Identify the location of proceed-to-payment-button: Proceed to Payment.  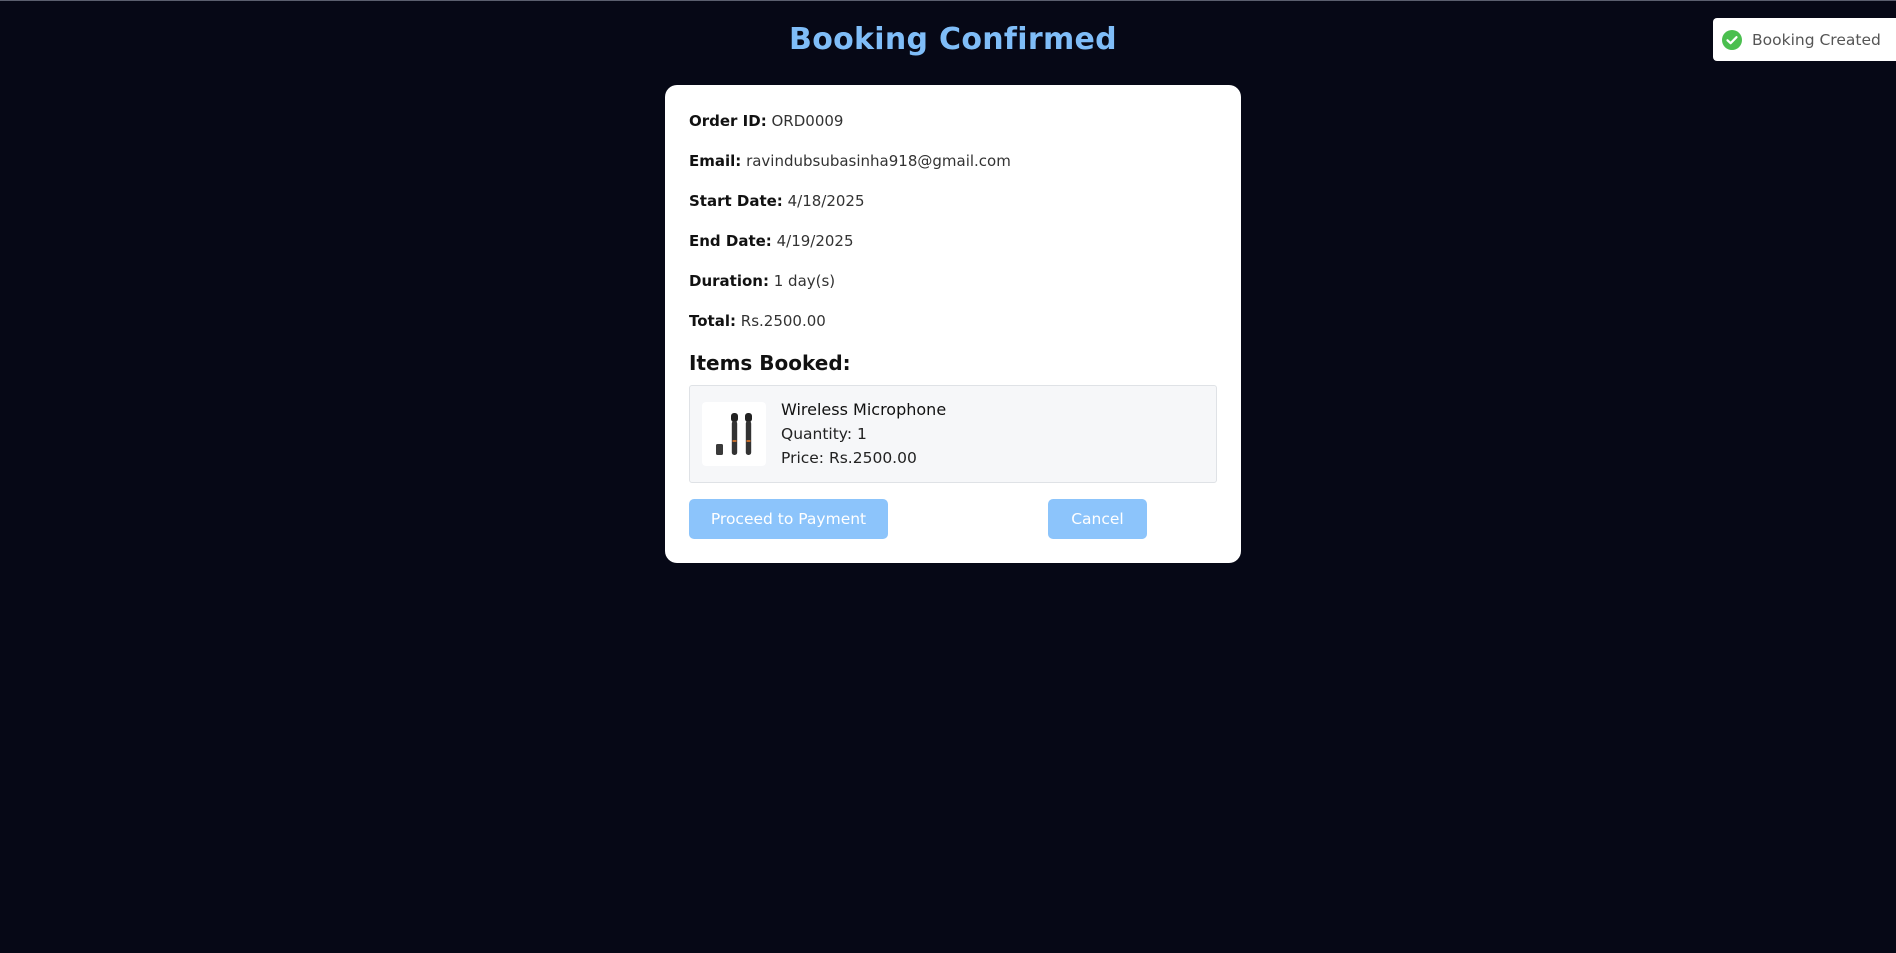
(788, 519).